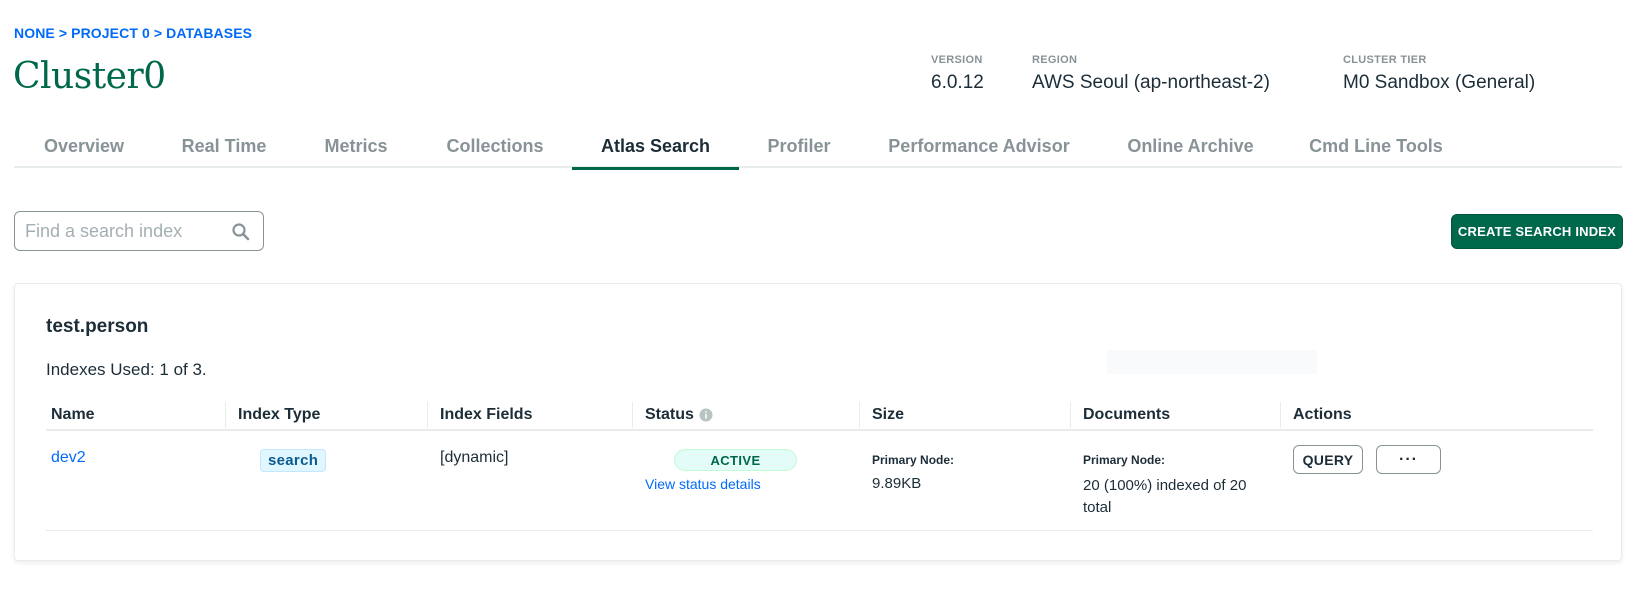 This screenshot has width=1636, height=610. I want to click on size-primary-node-label: Primary Node:, so click(913, 460).